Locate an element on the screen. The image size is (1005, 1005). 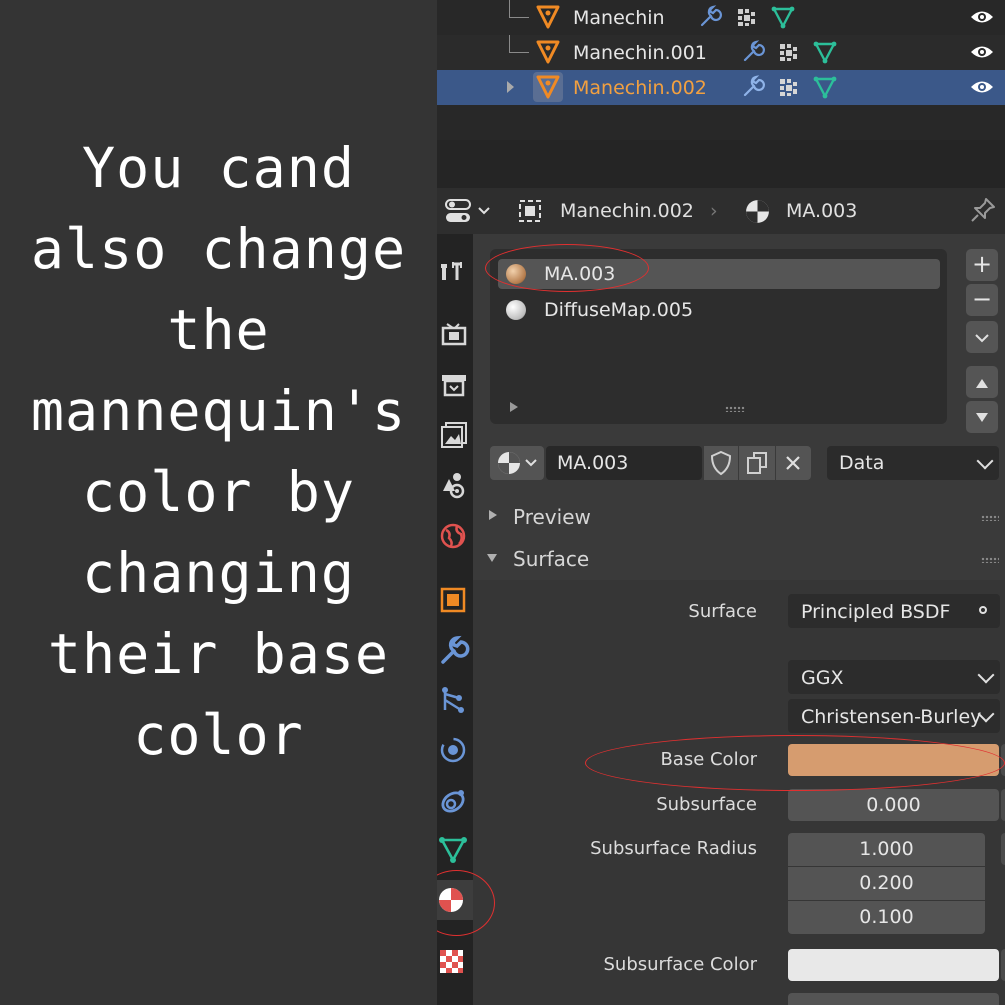
outliner-row-manechin-001: Manechin.001 is located at coordinates (721, 52).